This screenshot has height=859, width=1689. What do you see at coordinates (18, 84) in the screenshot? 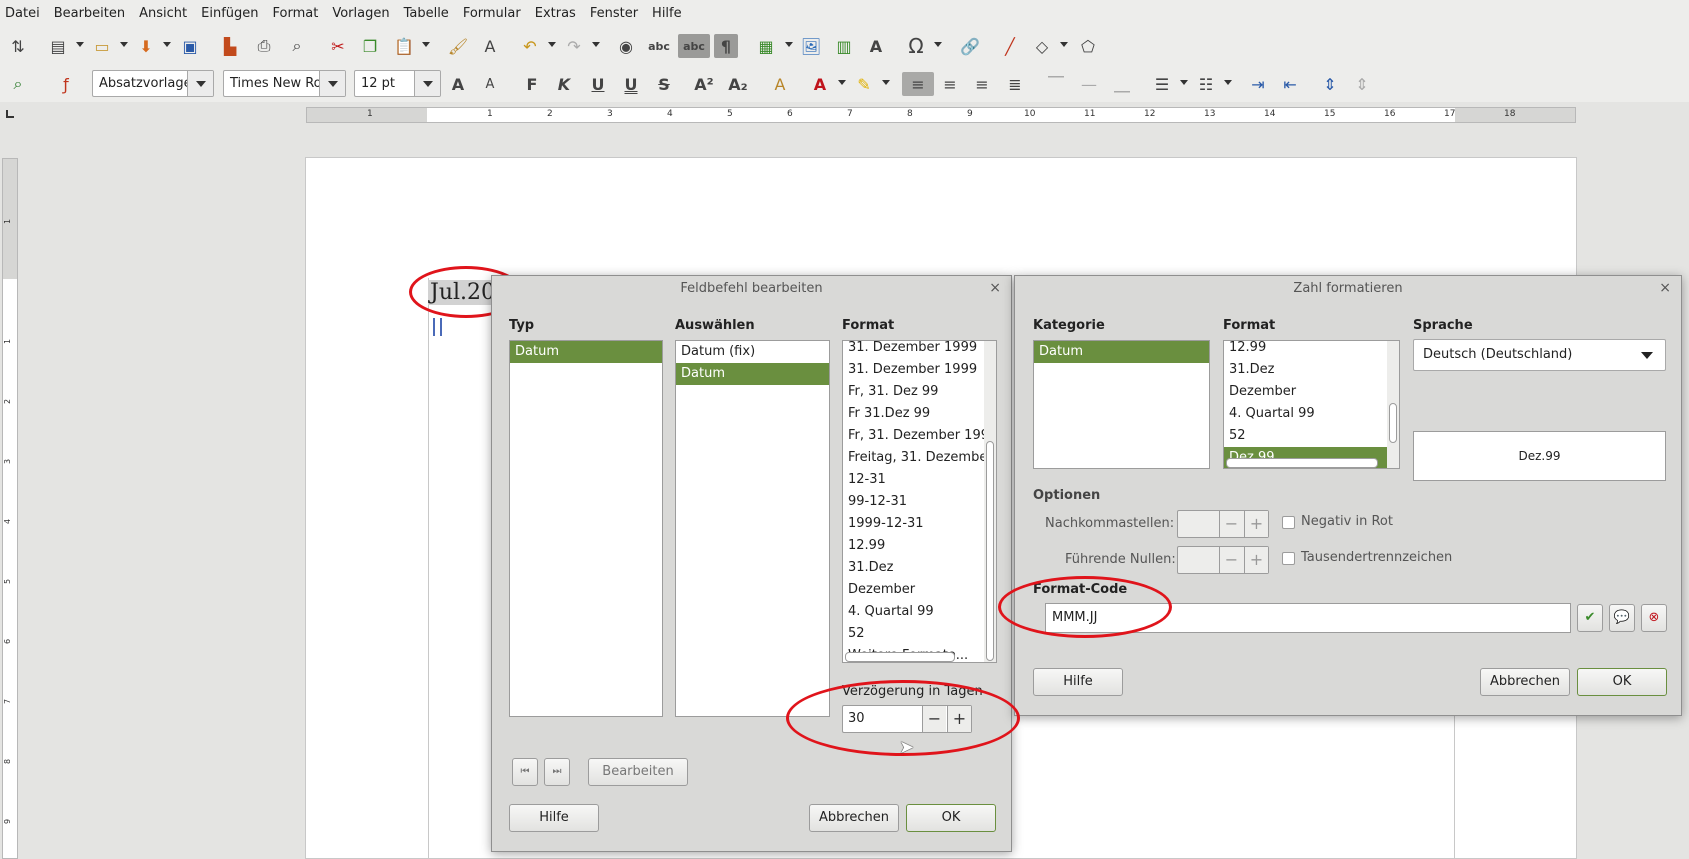
I see `find-icon: ⌕` at bounding box center [18, 84].